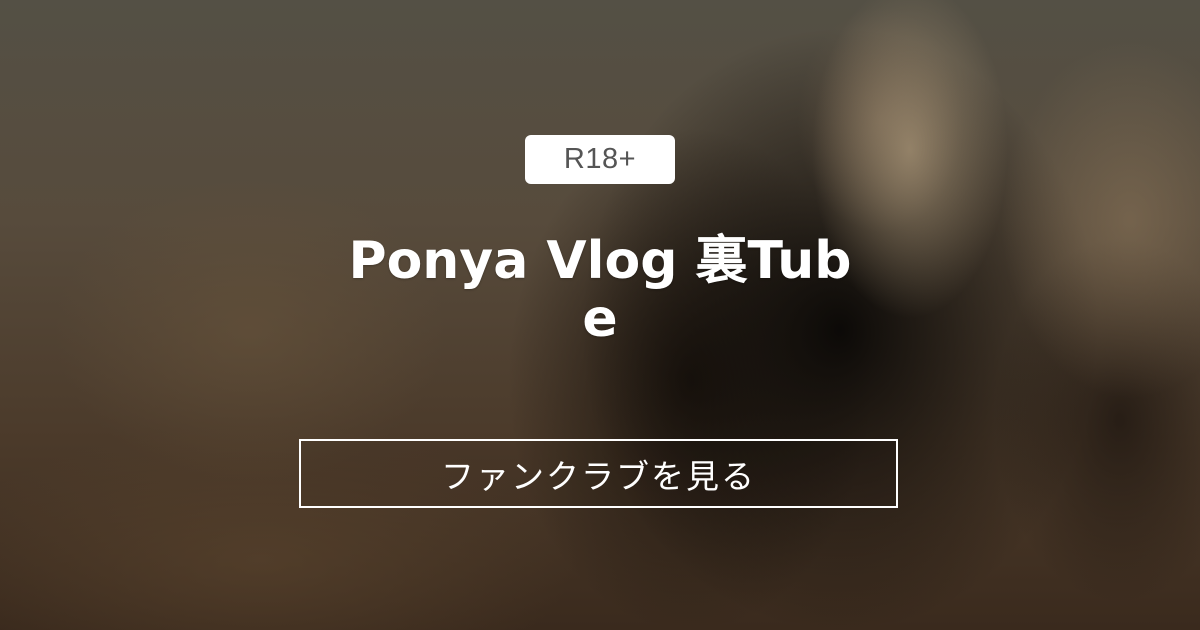 Image resolution: width=1200 pixels, height=630 pixels. Describe the element at coordinates (600, 290) in the screenshot. I see `fanclub-title: Ponya Vlog 裏Tube` at that location.